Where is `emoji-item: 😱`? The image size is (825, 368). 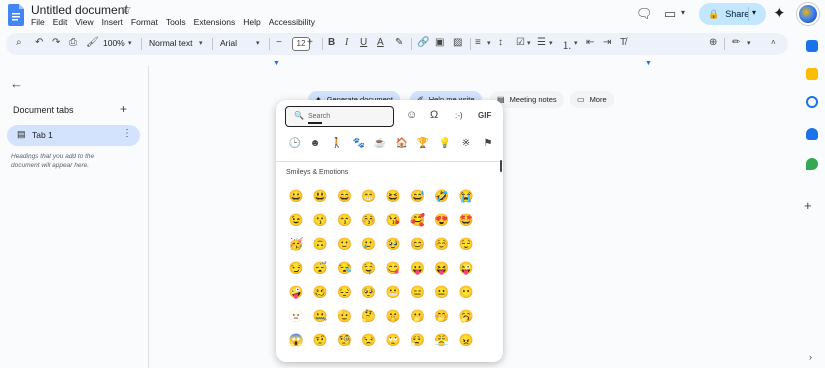 emoji-item: 😱 is located at coordinates (296, 340).